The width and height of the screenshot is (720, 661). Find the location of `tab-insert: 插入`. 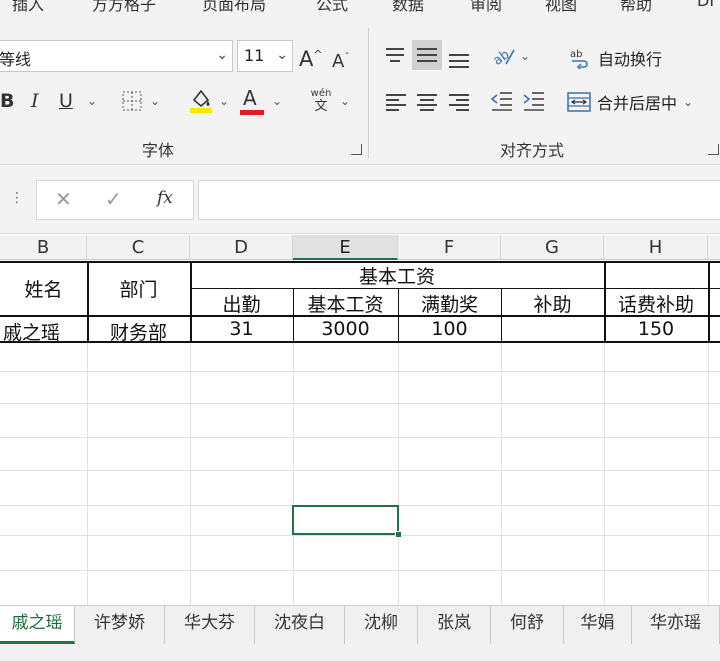

tab-insert: 插入 is located at coordinates (28, 7).